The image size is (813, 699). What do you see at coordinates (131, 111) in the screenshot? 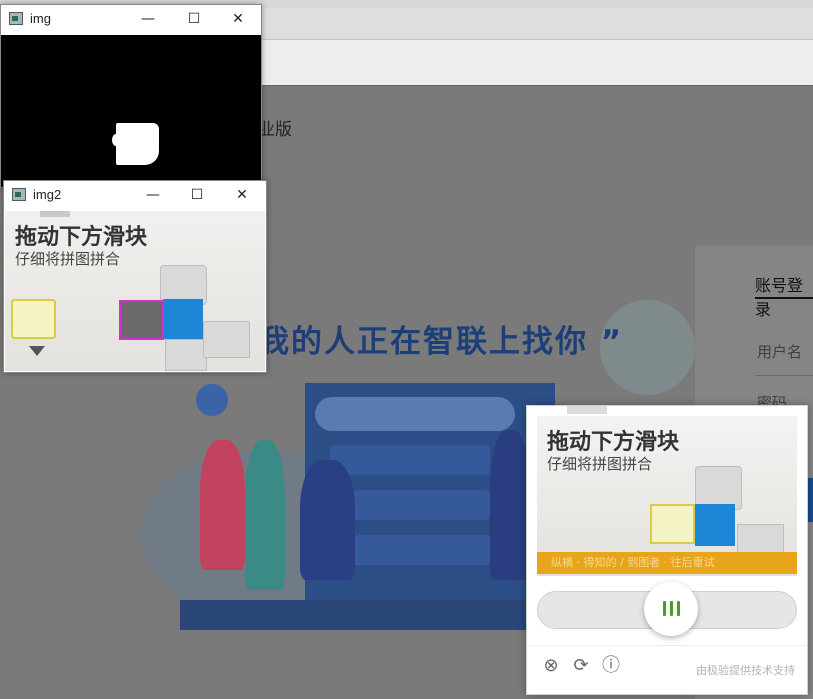
I see `binary-mask-image` at bounding box center [131, 111].